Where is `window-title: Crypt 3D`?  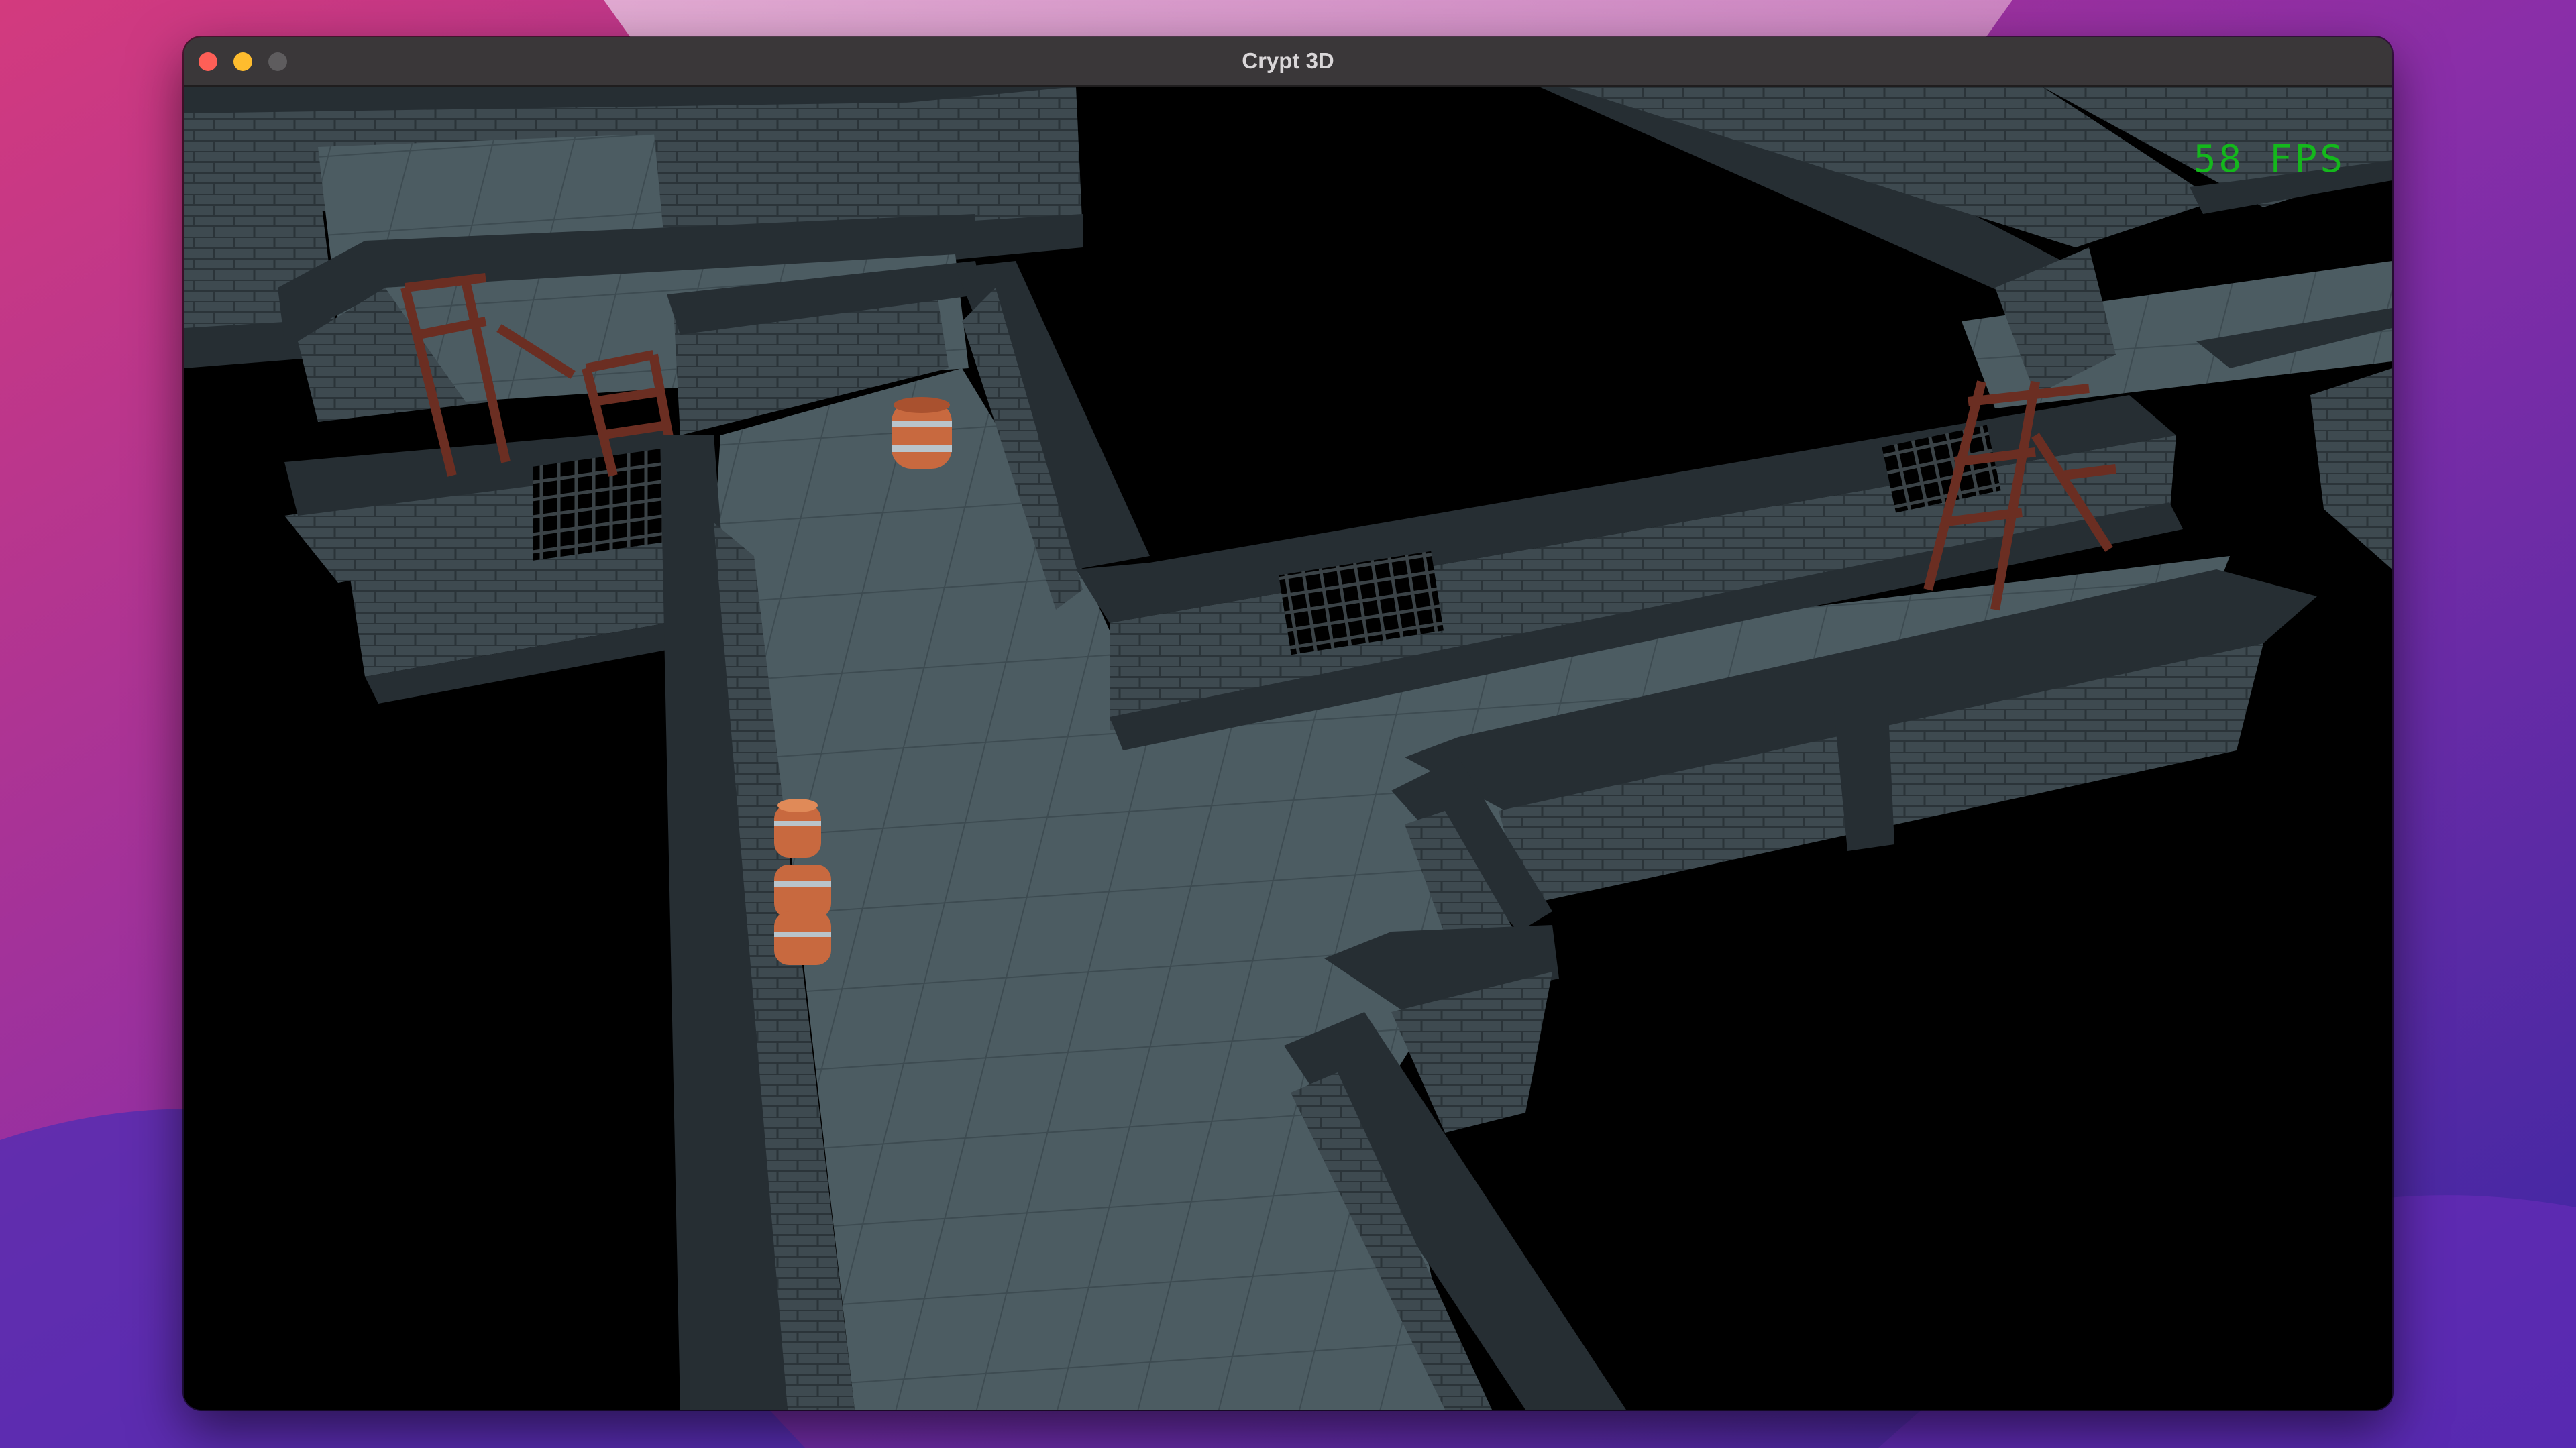
window-title: Crypt 3D is located at coordinates (1288, 60).